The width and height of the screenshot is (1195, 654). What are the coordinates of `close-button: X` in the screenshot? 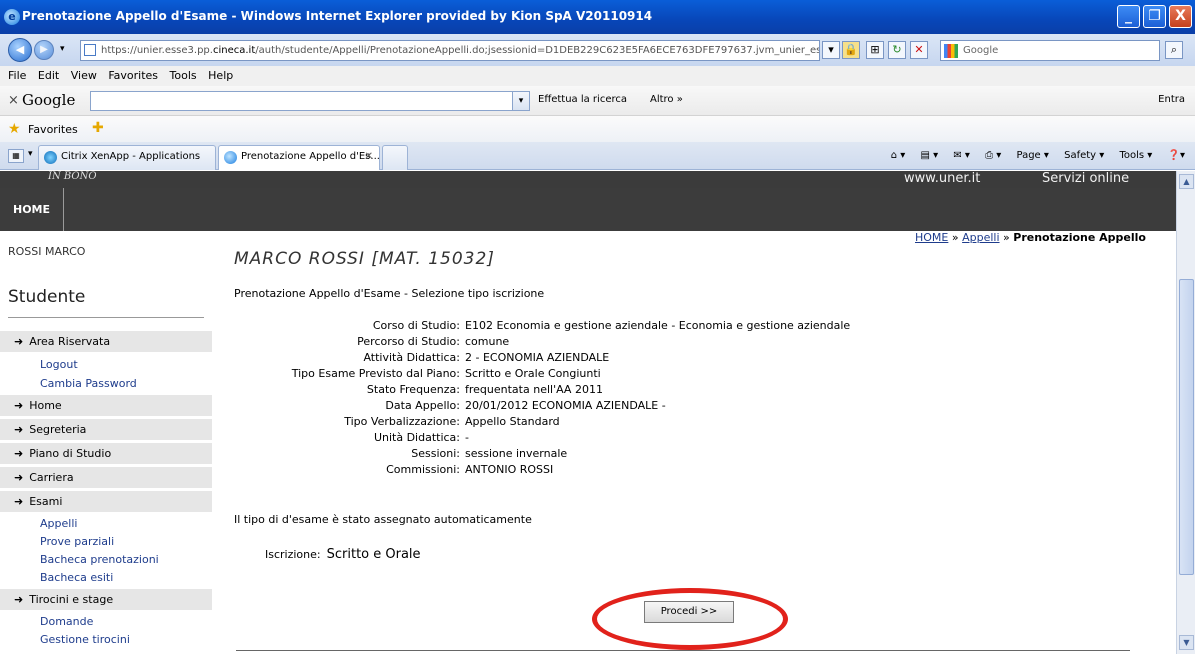 It's located at (1180, 16).